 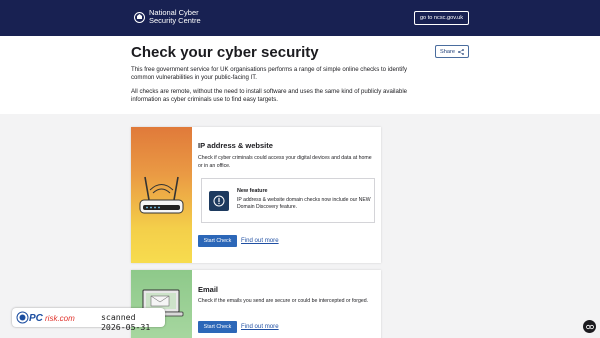 I want to click on pcrisk-watermark: PC risk.com scanned 2026-05-31, so click(x=88, y=320).